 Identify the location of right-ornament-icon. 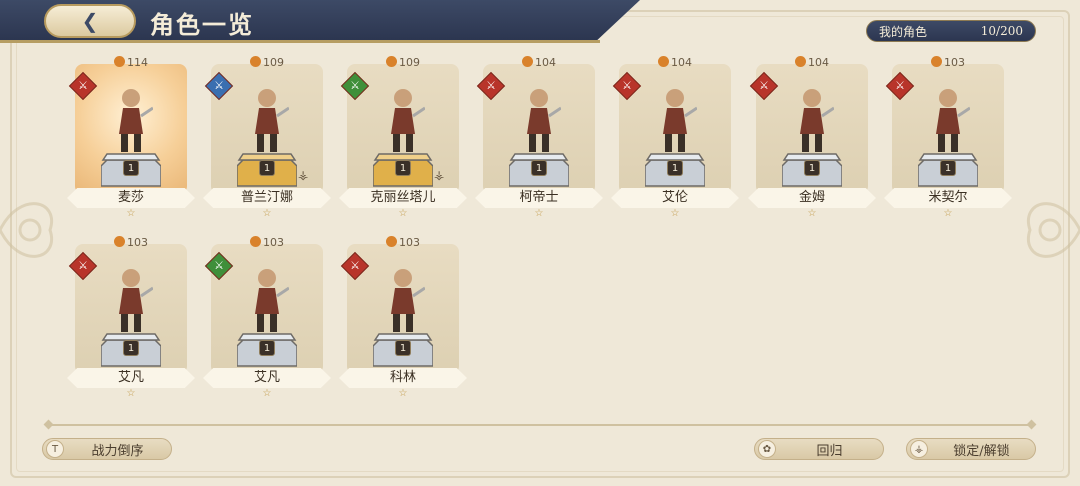
(1053, 230).